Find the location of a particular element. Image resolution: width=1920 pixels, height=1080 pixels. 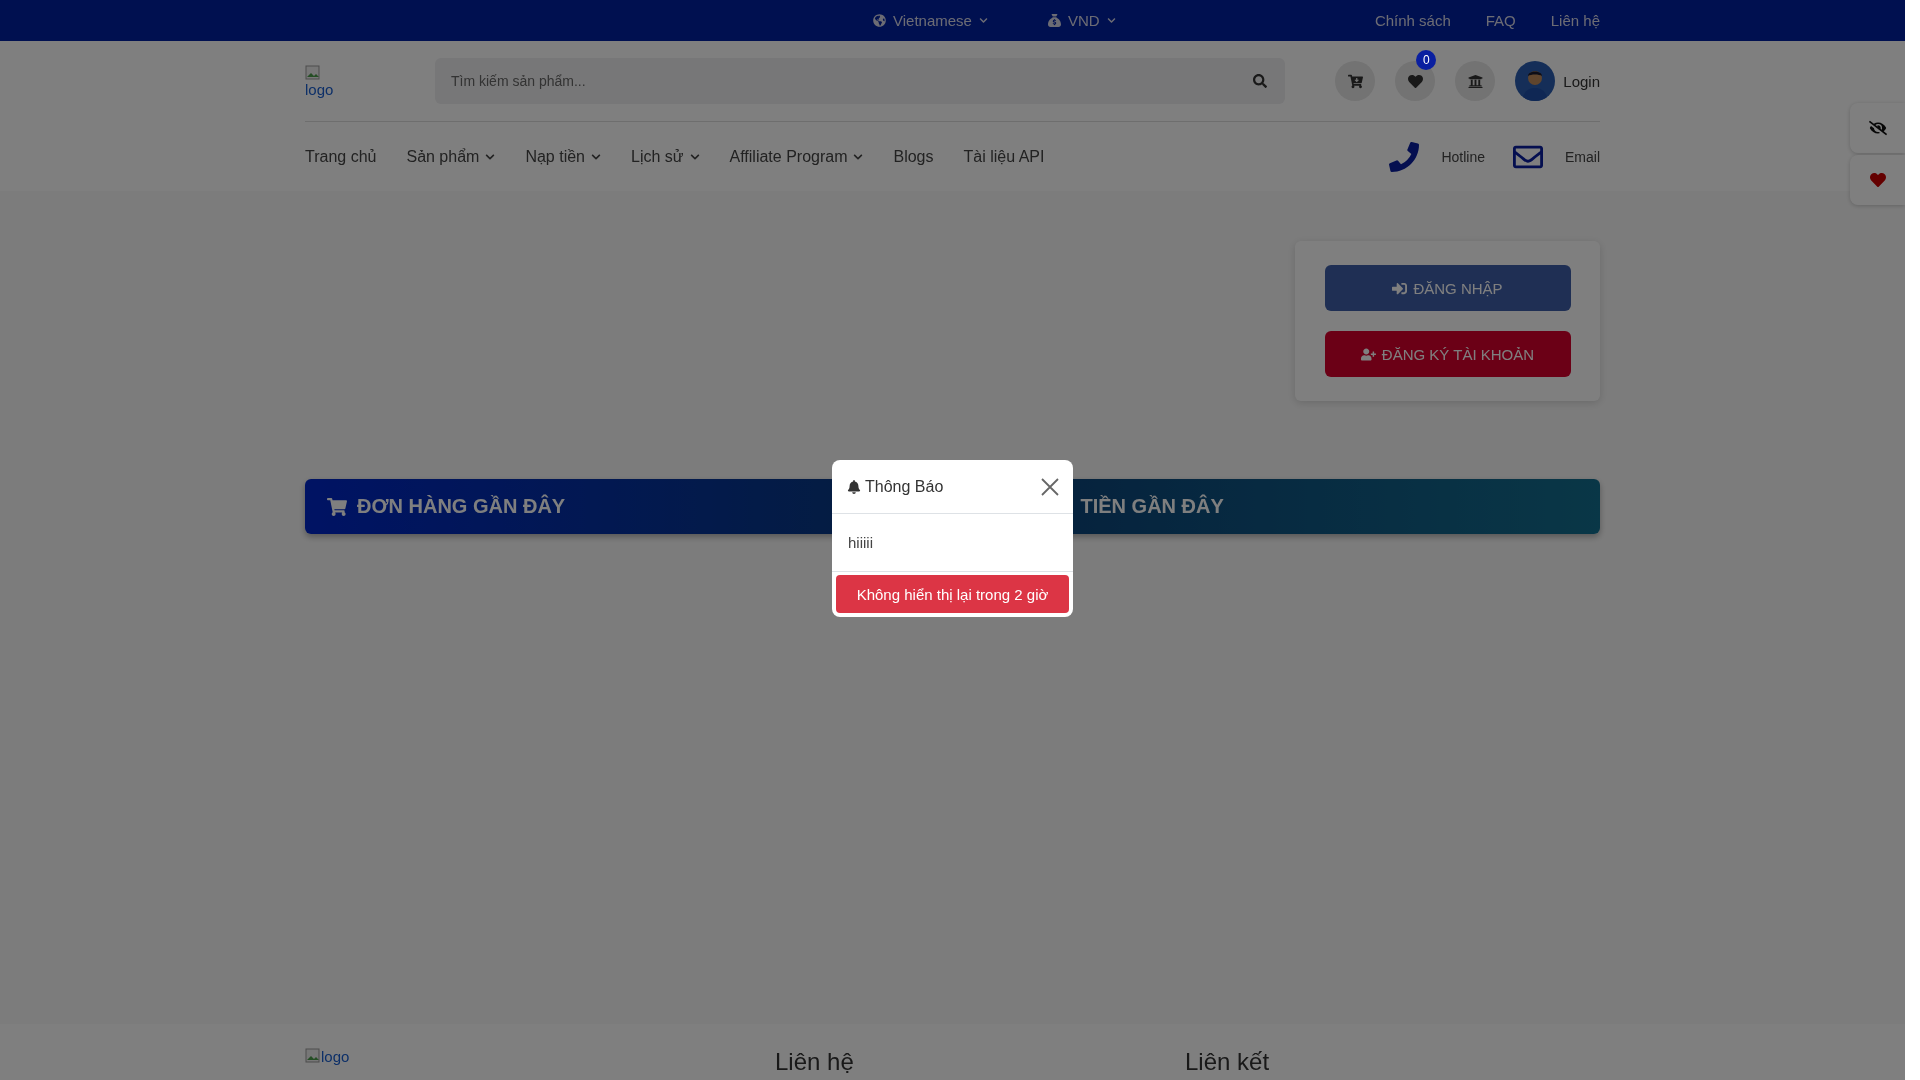

top-link: Liên hệ is located at coordinates (1575, 20).